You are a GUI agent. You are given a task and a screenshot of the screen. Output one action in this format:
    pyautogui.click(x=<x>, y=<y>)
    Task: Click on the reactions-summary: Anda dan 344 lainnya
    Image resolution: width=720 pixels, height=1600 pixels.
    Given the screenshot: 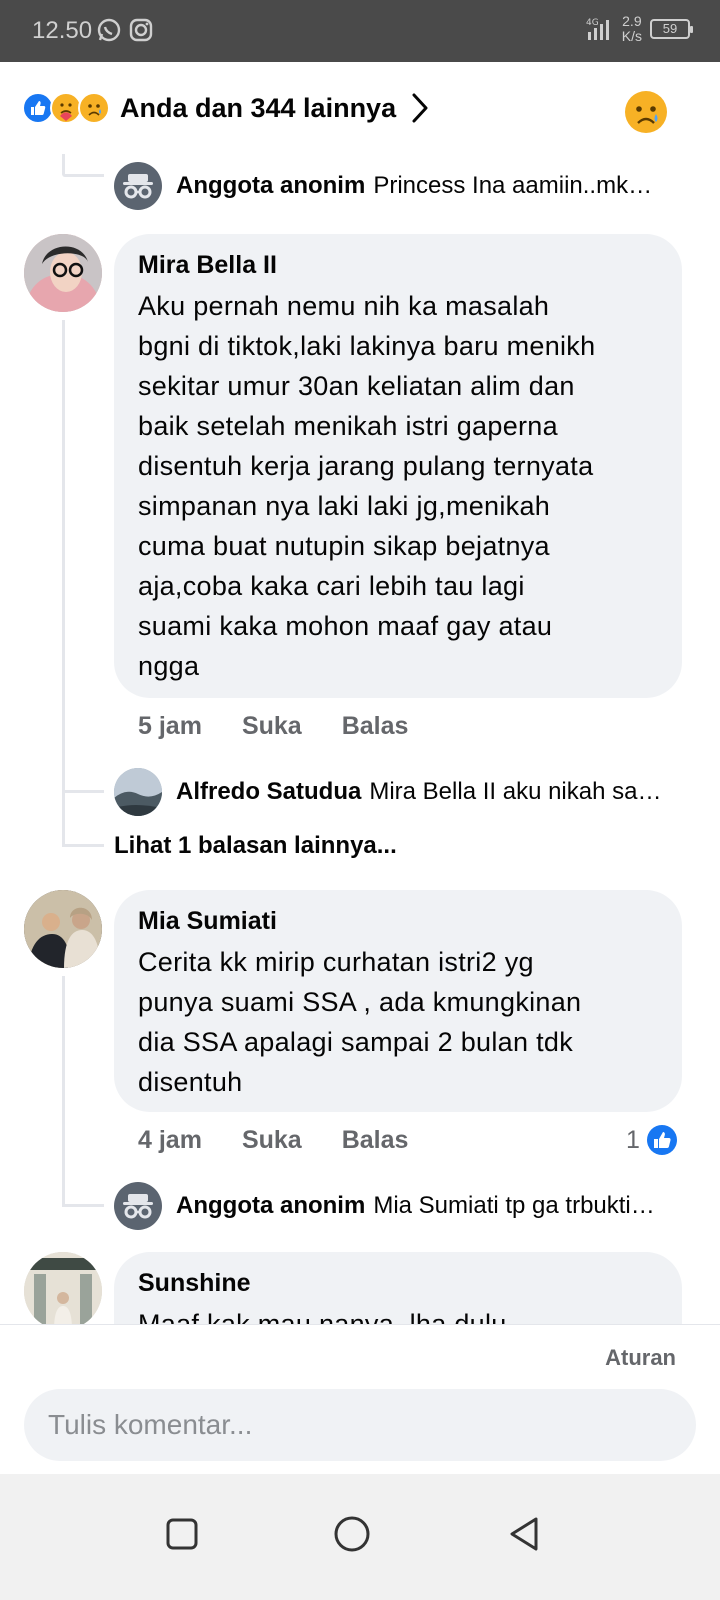 What is the action you would take?
    pyautogui.click(x=360, y=108)
    